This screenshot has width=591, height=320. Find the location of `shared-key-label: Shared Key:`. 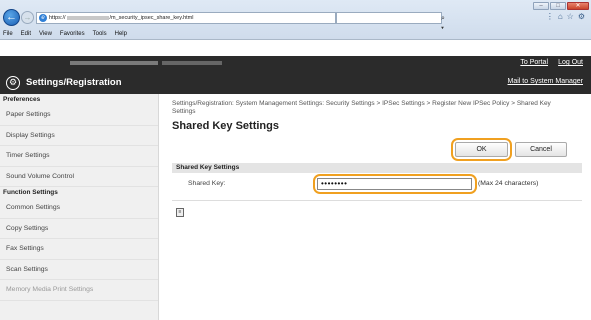

shared-key-label: Shared Key: is located at coordinates (207, 183).